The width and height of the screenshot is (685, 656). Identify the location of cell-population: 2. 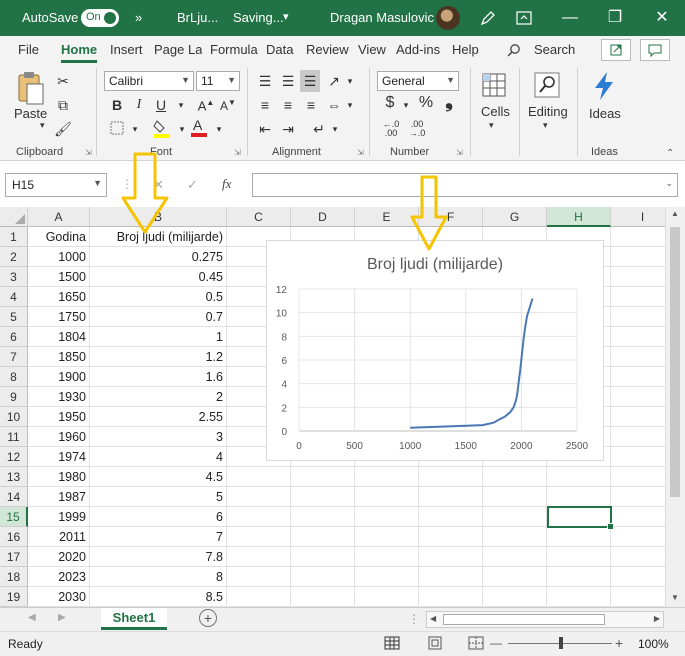
(158, 397).